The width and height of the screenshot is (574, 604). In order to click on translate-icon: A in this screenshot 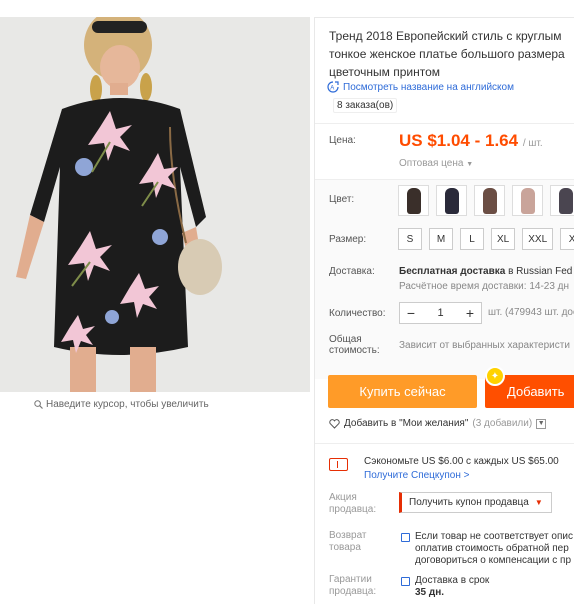, I will do `click(333, 87)`.